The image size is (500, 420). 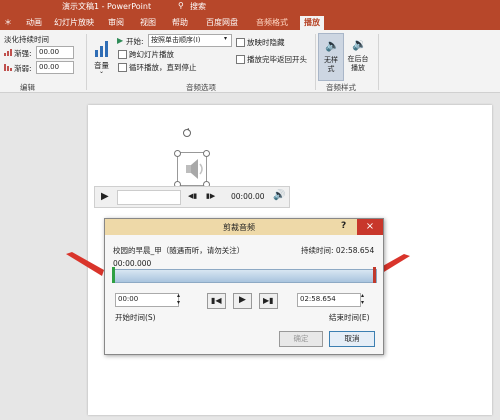 What do you see at coordinates (178, 299) in the screenshot?
I see `start-time-spinner-icon: ▴ ▾` at bounding box center [178, 299].